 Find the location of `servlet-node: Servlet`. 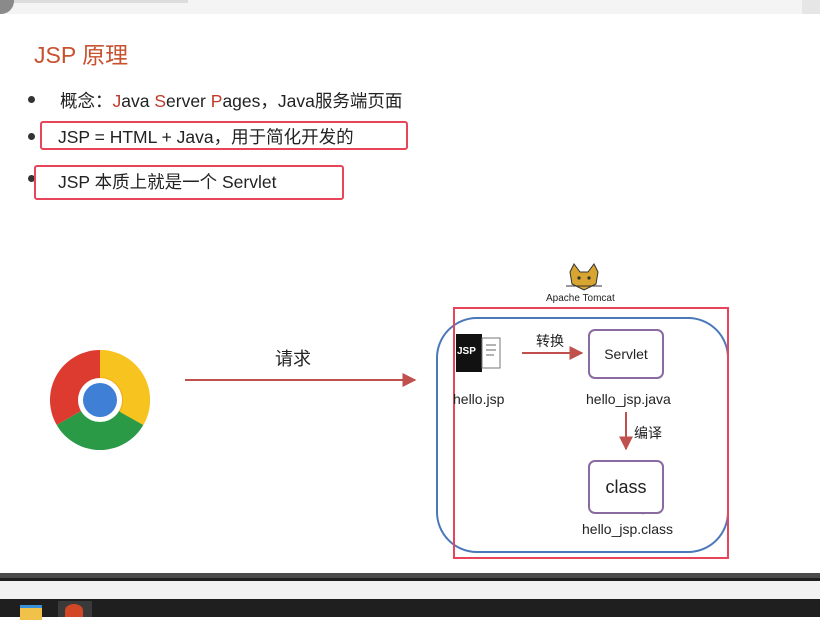

servlet-node: Servlet is located at coordinates (626, 354).